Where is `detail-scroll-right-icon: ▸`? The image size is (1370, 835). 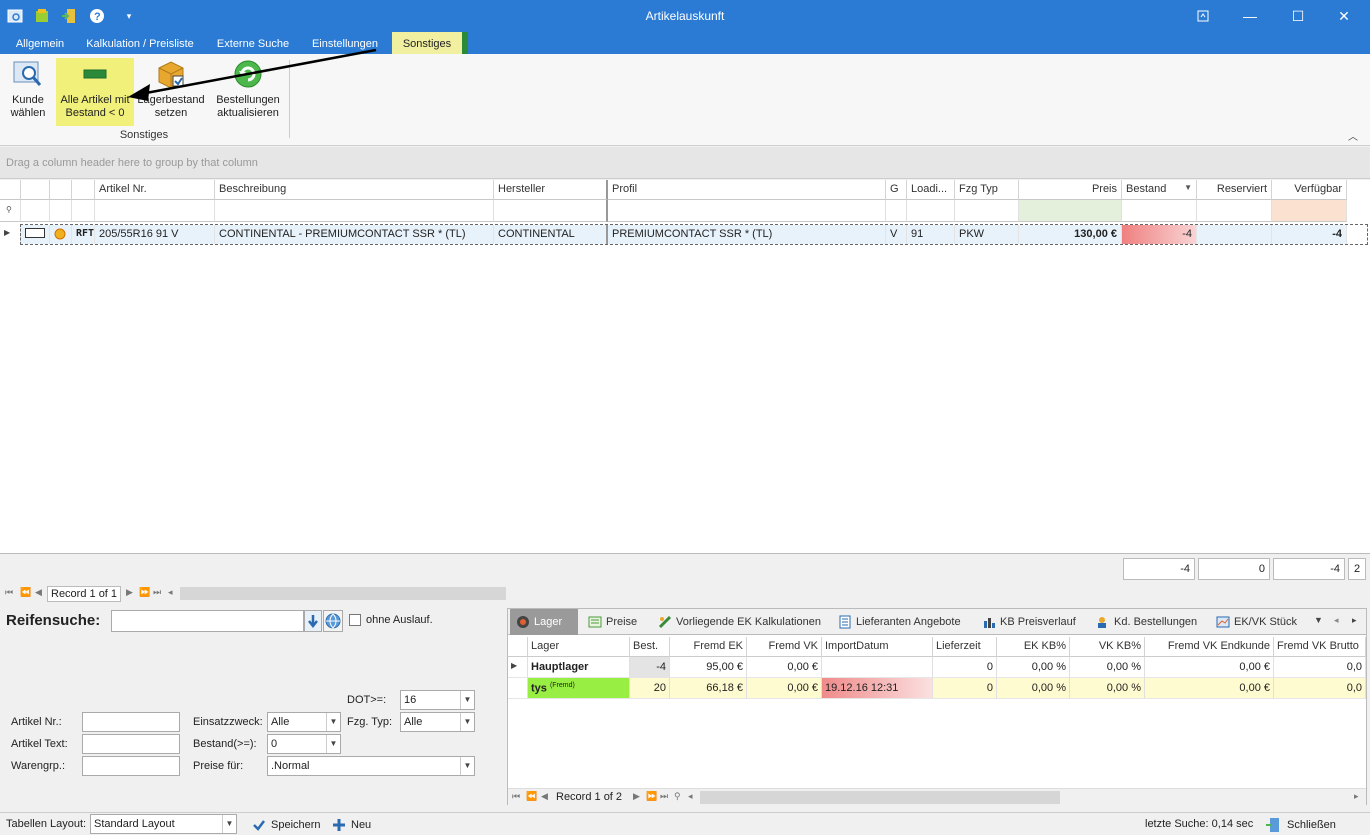
detail-scroll-right-icon: ▸ is located at coordinates (1356, 796).